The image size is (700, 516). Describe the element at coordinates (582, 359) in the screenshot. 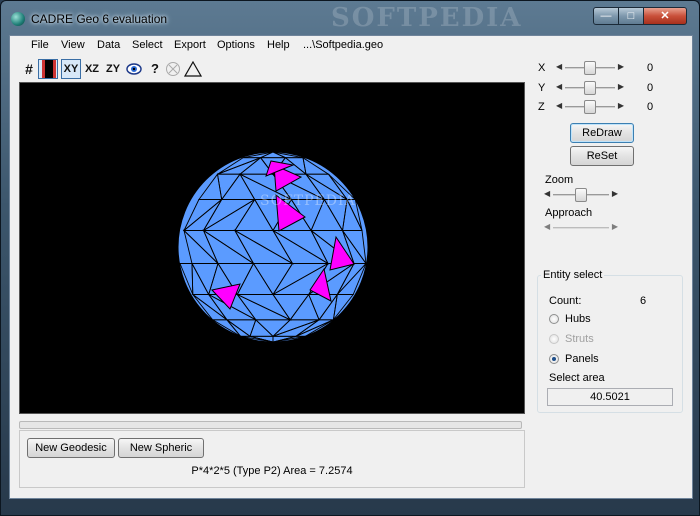

I see `panels-label: Panels` at that location.